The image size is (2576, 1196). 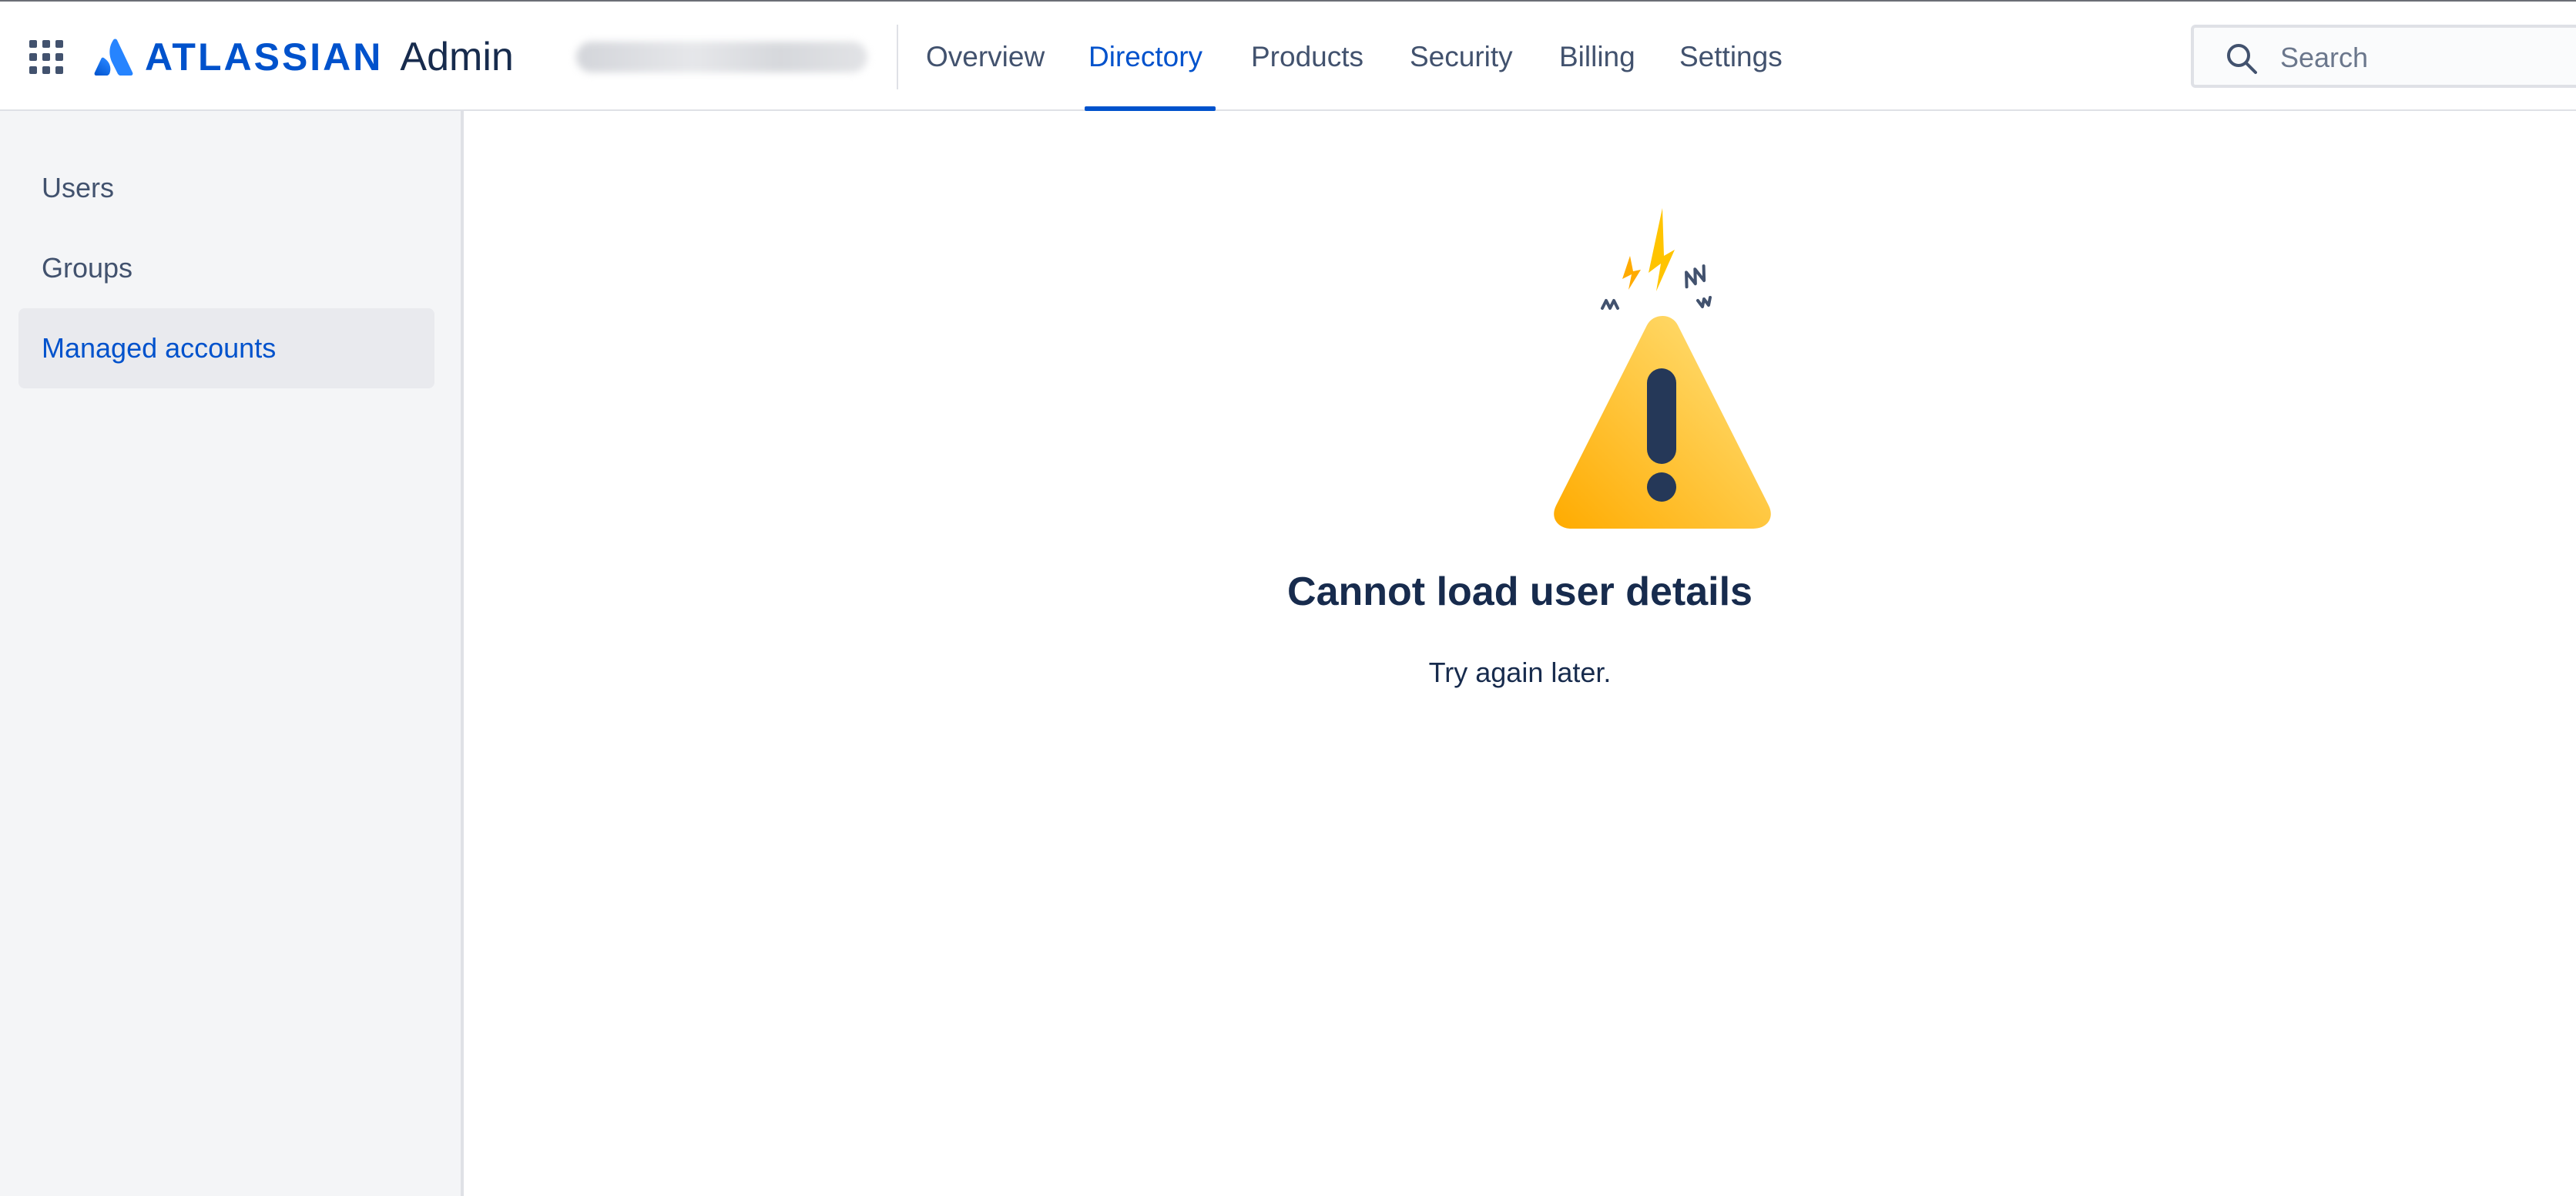 What do you see at coordinates (1145, 57) in the screenshot?
I see `tab-directory: Directory` at bounding box center [1145, 57].